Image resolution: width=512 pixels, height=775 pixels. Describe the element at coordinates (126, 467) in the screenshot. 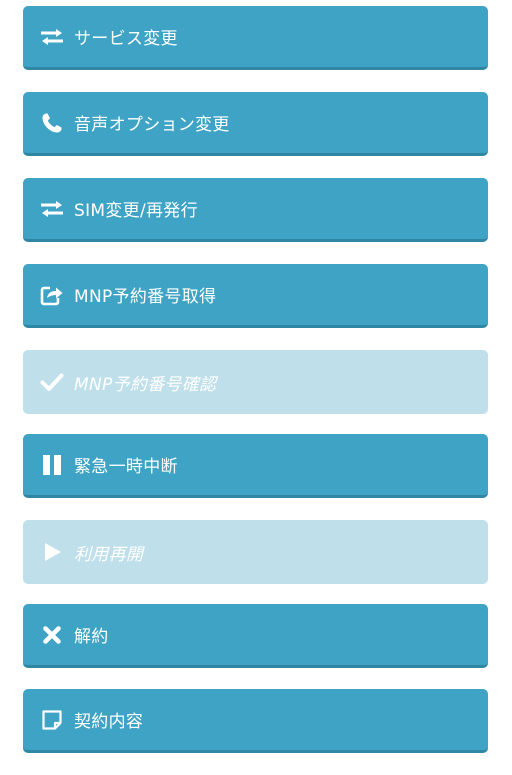

I see `emergency-suspend-label: 緊急一時中断` at that location.